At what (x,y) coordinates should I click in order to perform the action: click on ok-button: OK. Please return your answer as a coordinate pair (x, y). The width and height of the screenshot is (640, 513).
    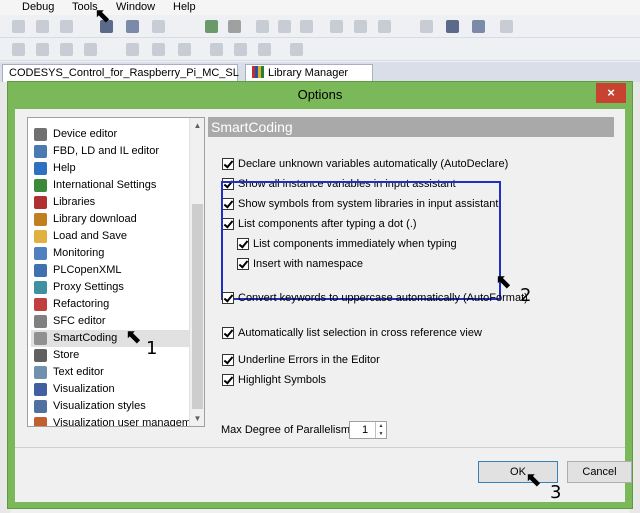
    Looking at the image, I should click on (518, 472).